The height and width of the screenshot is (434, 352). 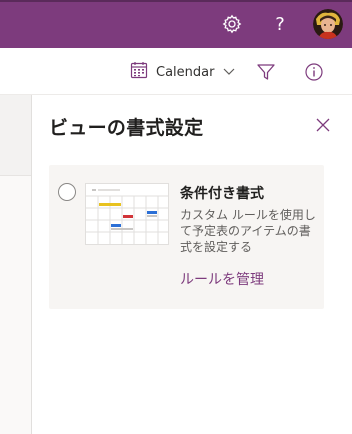 What do you see at coordinates (222, 194) in the screenshot?
I see `option-title: 条件付き書式` at bounding box center [222, 194].